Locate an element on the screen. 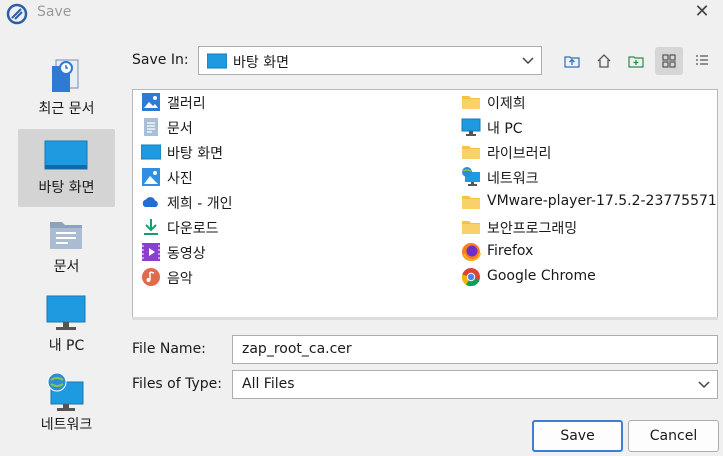  up-folder-icon is located at coordinates (572, 62).